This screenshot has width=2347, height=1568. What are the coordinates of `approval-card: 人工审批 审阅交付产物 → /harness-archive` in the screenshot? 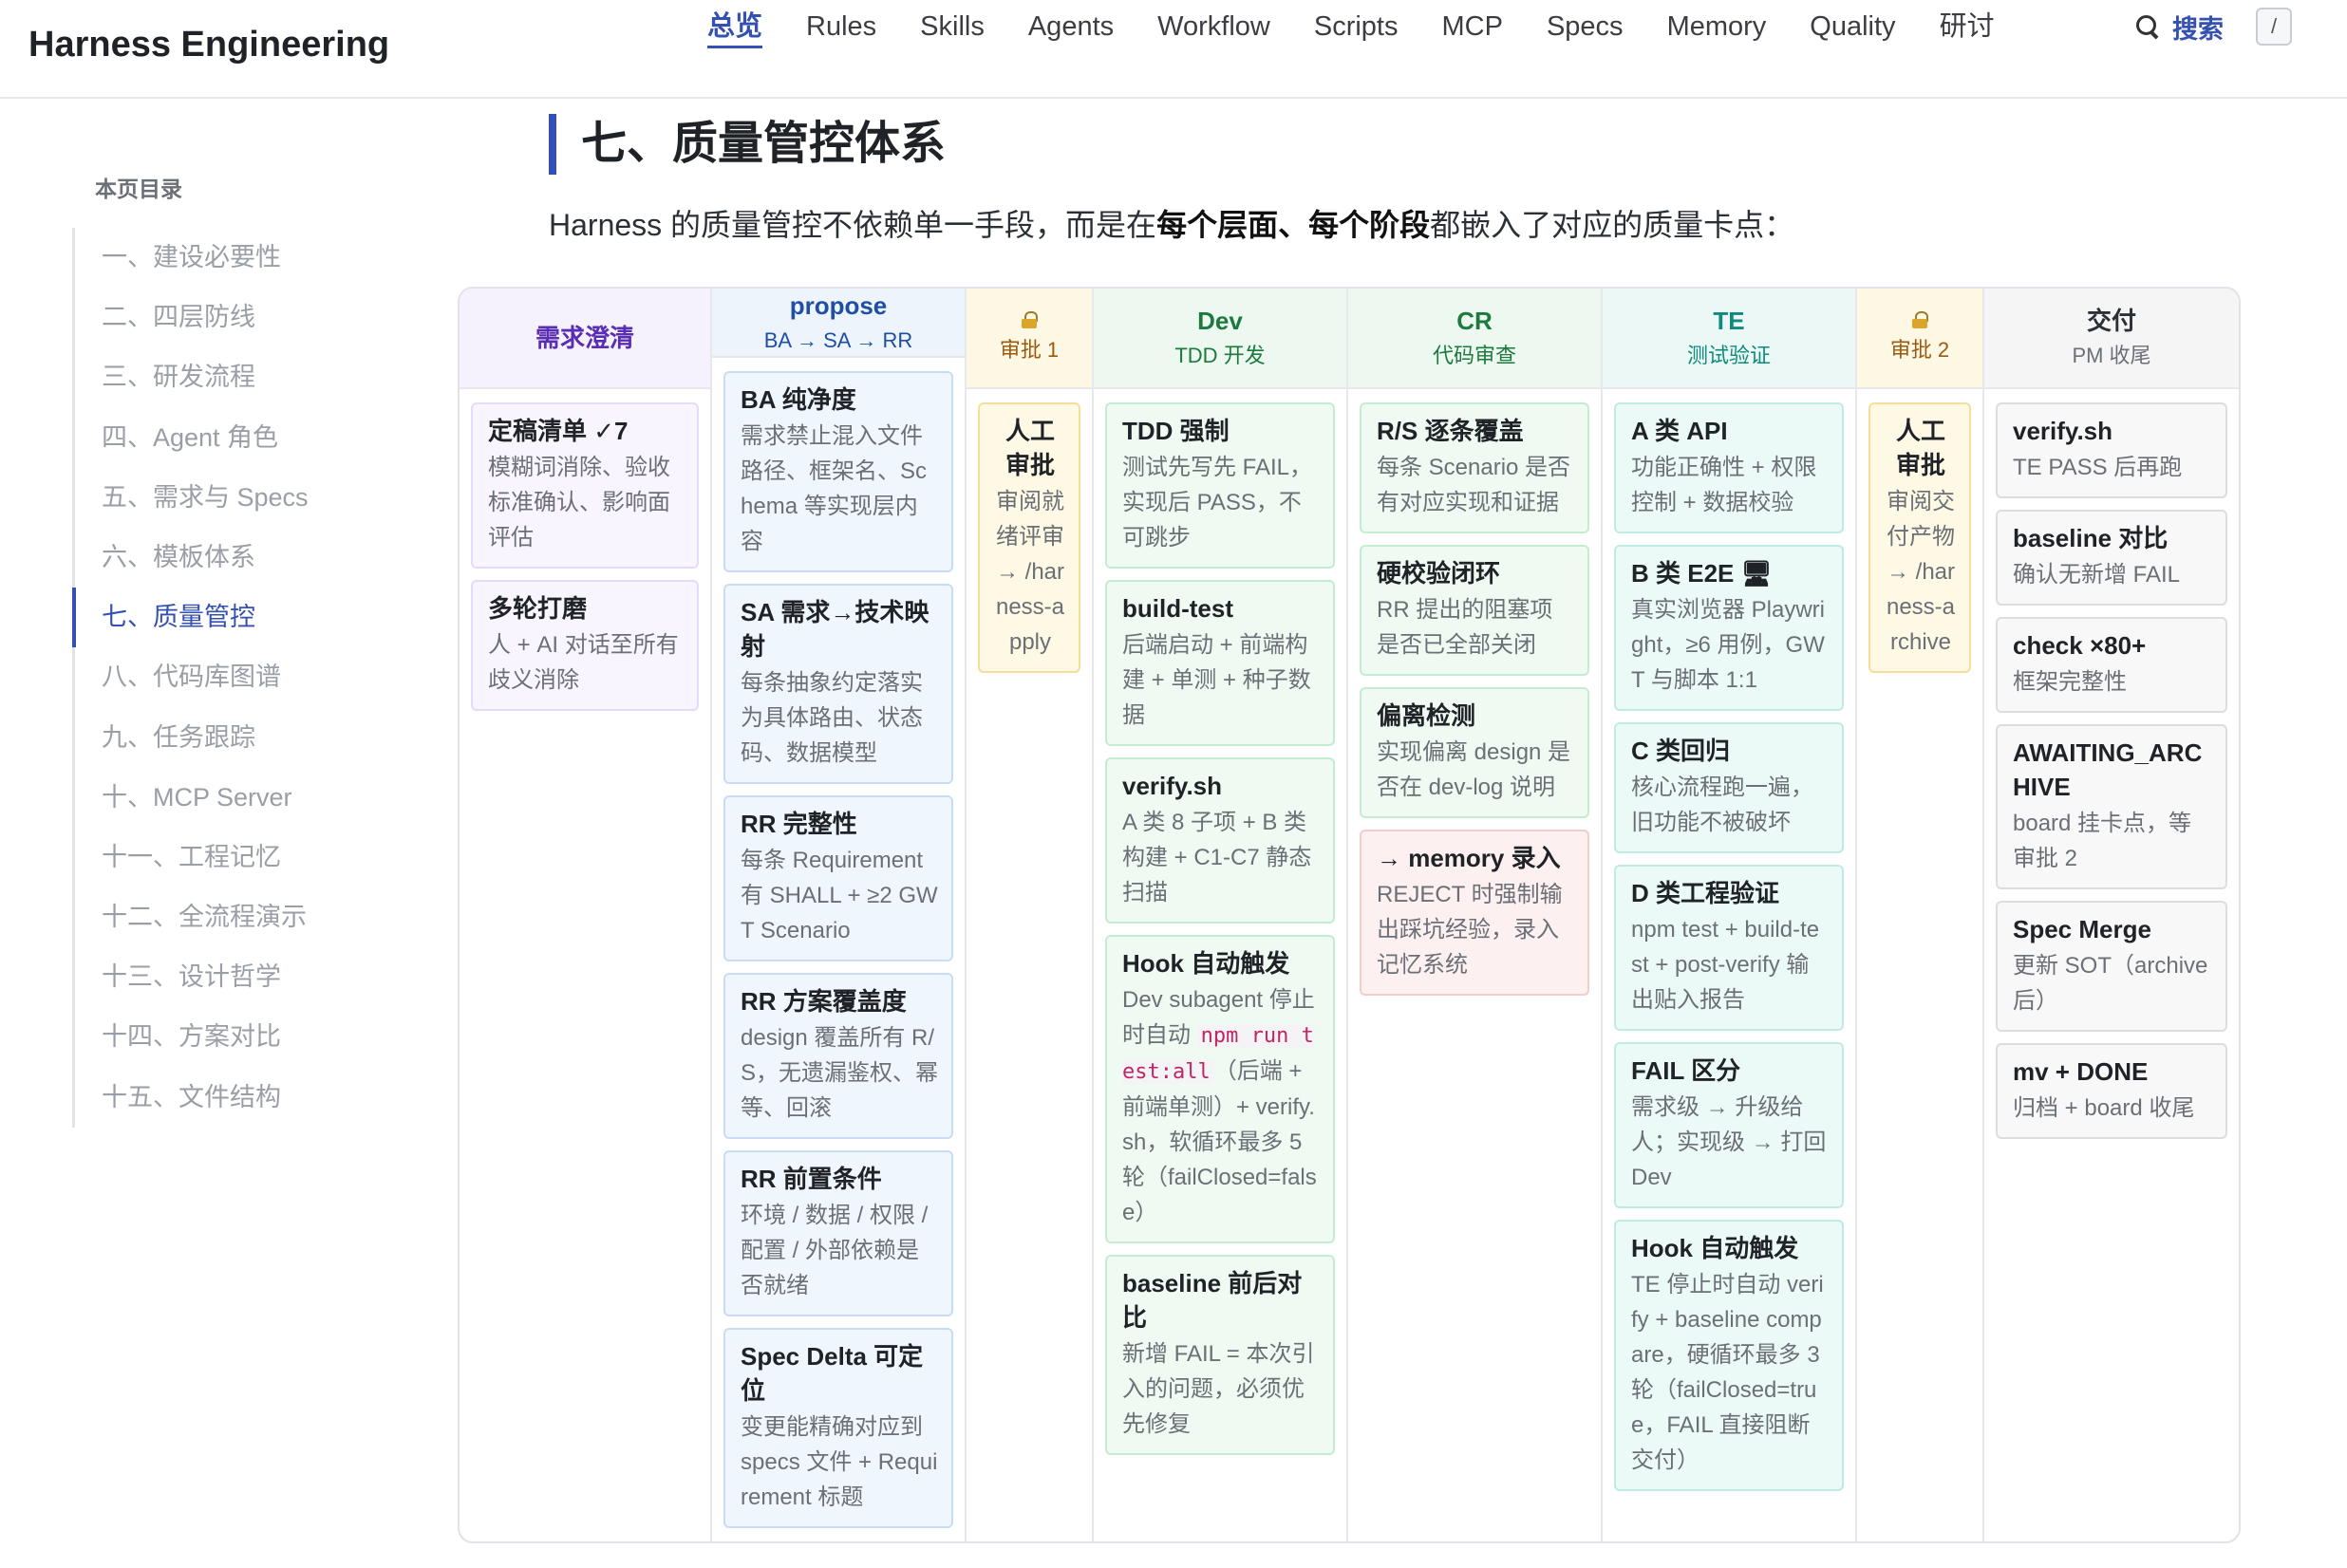 It's located at (1919, 537).